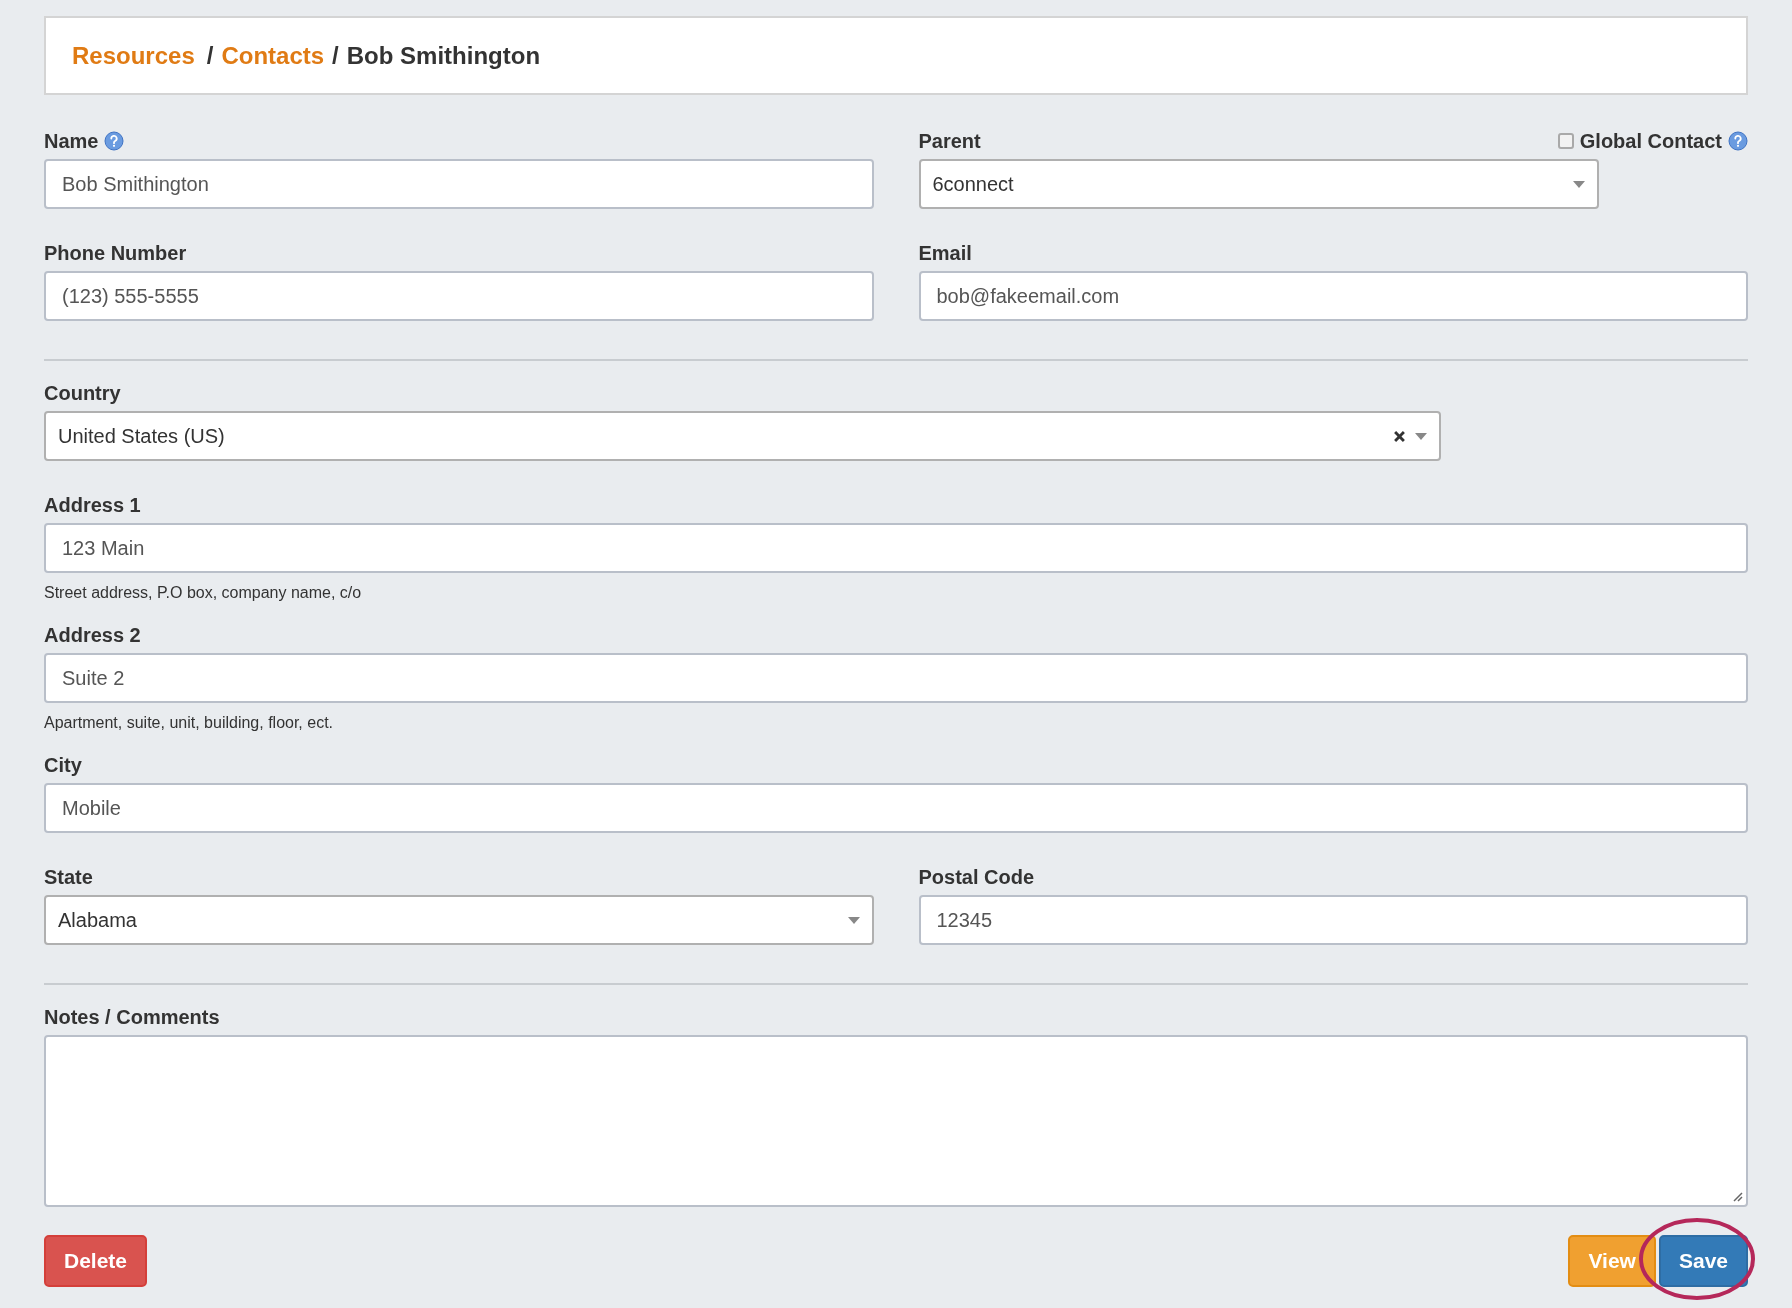  I want to click on text-field: Mobile, so click(896, 808).